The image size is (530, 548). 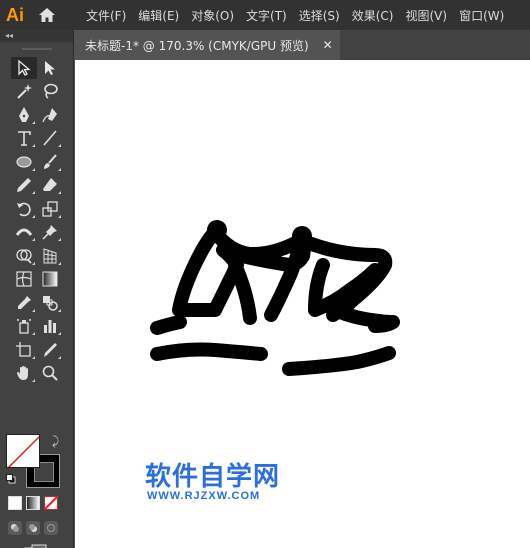 I want to click on menu-view: 视图(V), so click(x=426, y=15).